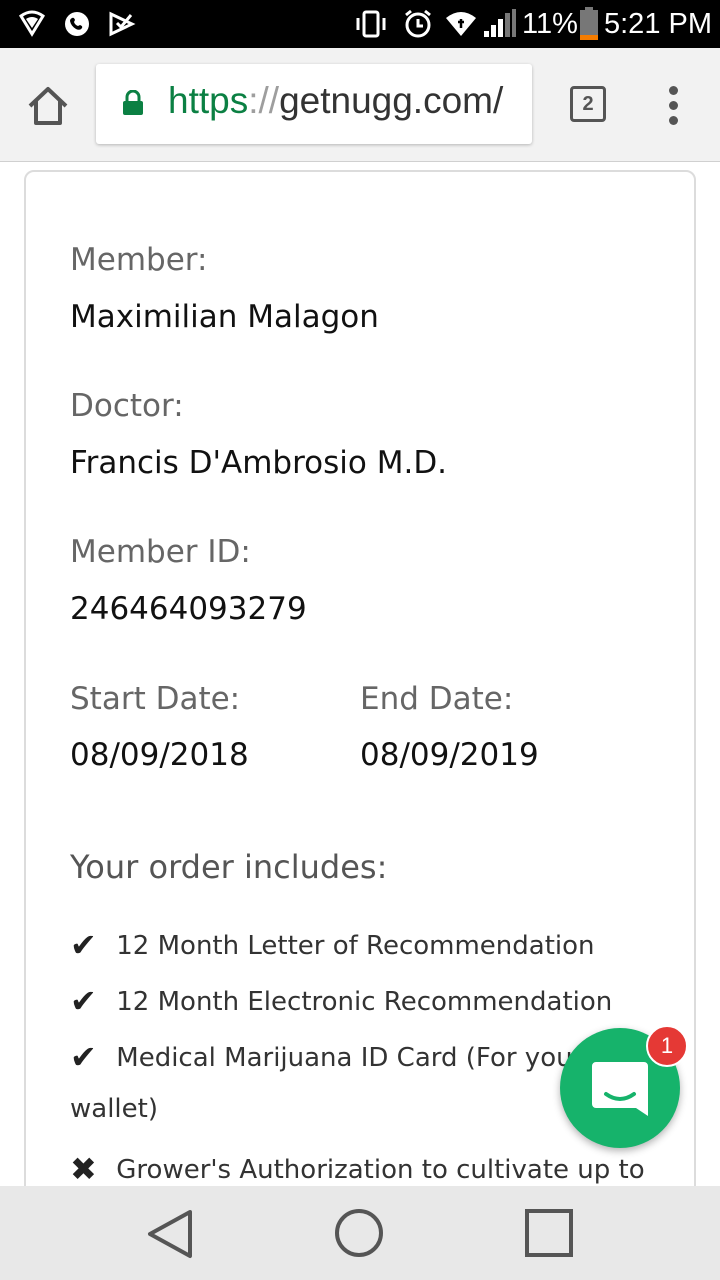  I want to click on url-text: https://getnugg.com/, so click(335, 101).